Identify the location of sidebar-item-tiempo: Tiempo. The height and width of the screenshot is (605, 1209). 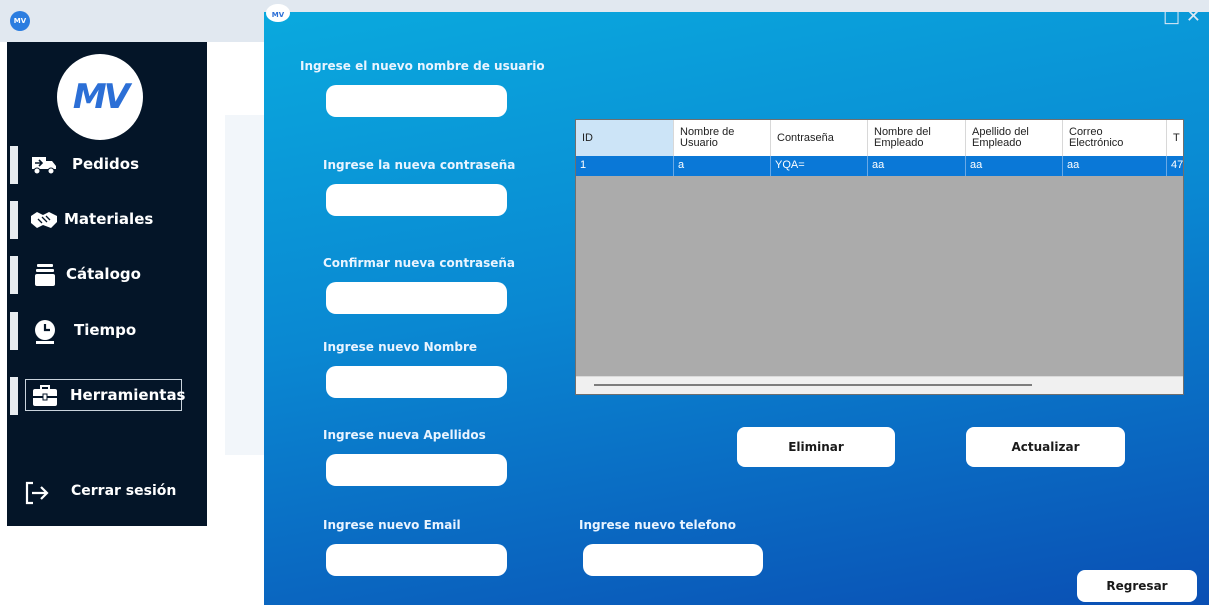
(107, 331).